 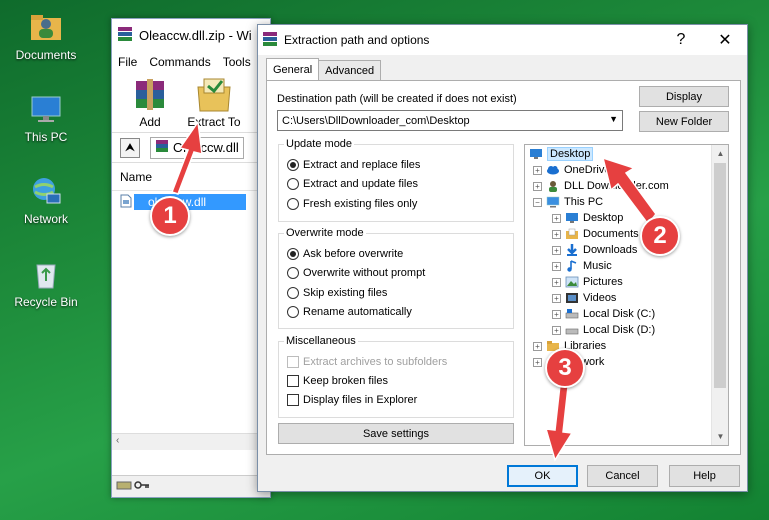 What do you see at coordinates (559, 423) in the screenshot?
I see `arrow-to-ok-icon` at bounding box center [559, 423].